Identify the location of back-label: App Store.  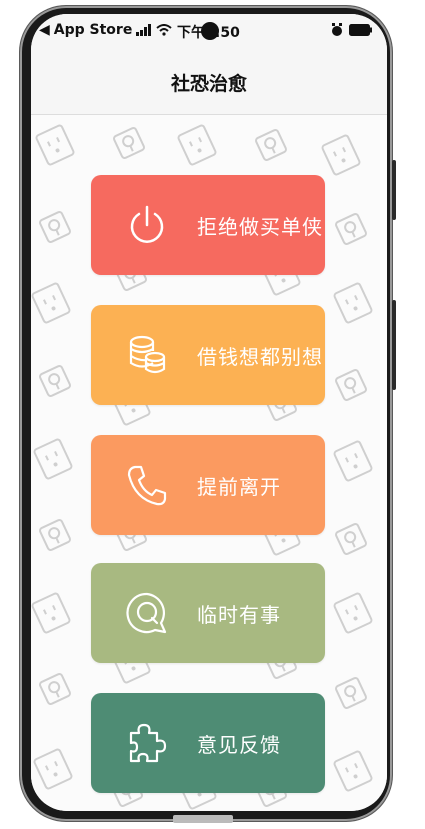
(93, 30).